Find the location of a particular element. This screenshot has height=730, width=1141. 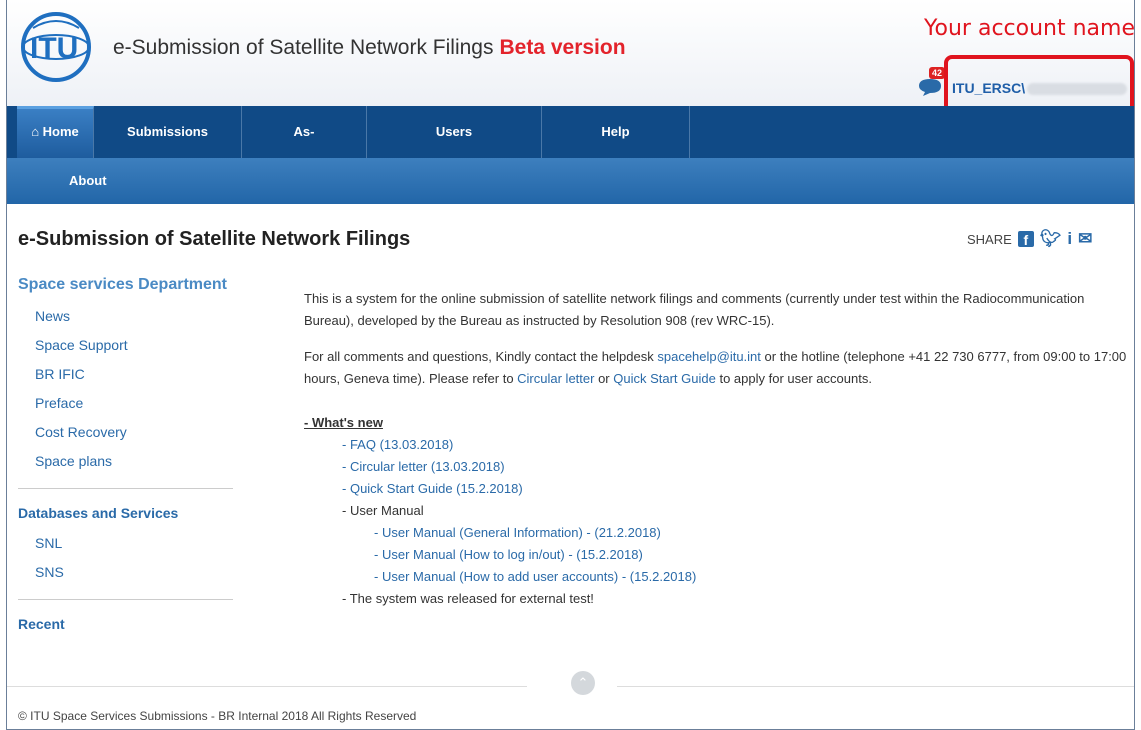

helpdesk-email-link: spacehelp@itu.int is located at coordinates (709, 356).